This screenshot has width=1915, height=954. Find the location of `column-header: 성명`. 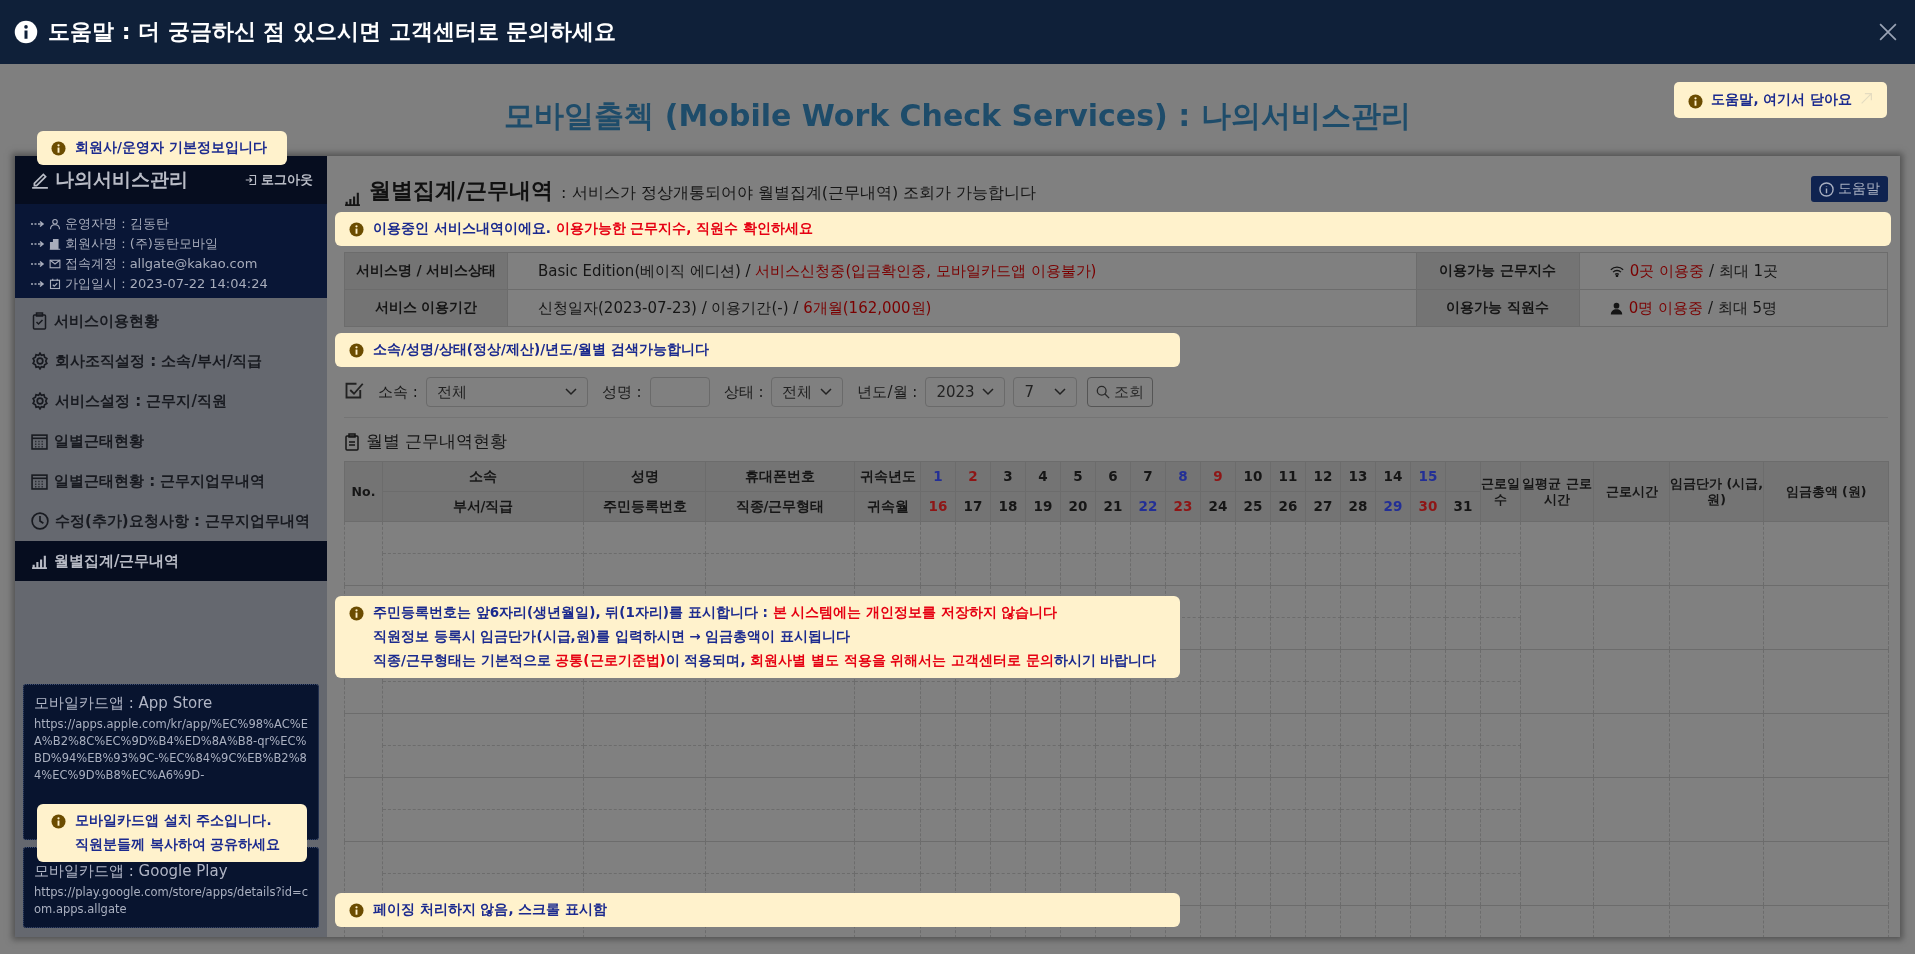

column-header: 성명 is located at coordinates (644, 476).